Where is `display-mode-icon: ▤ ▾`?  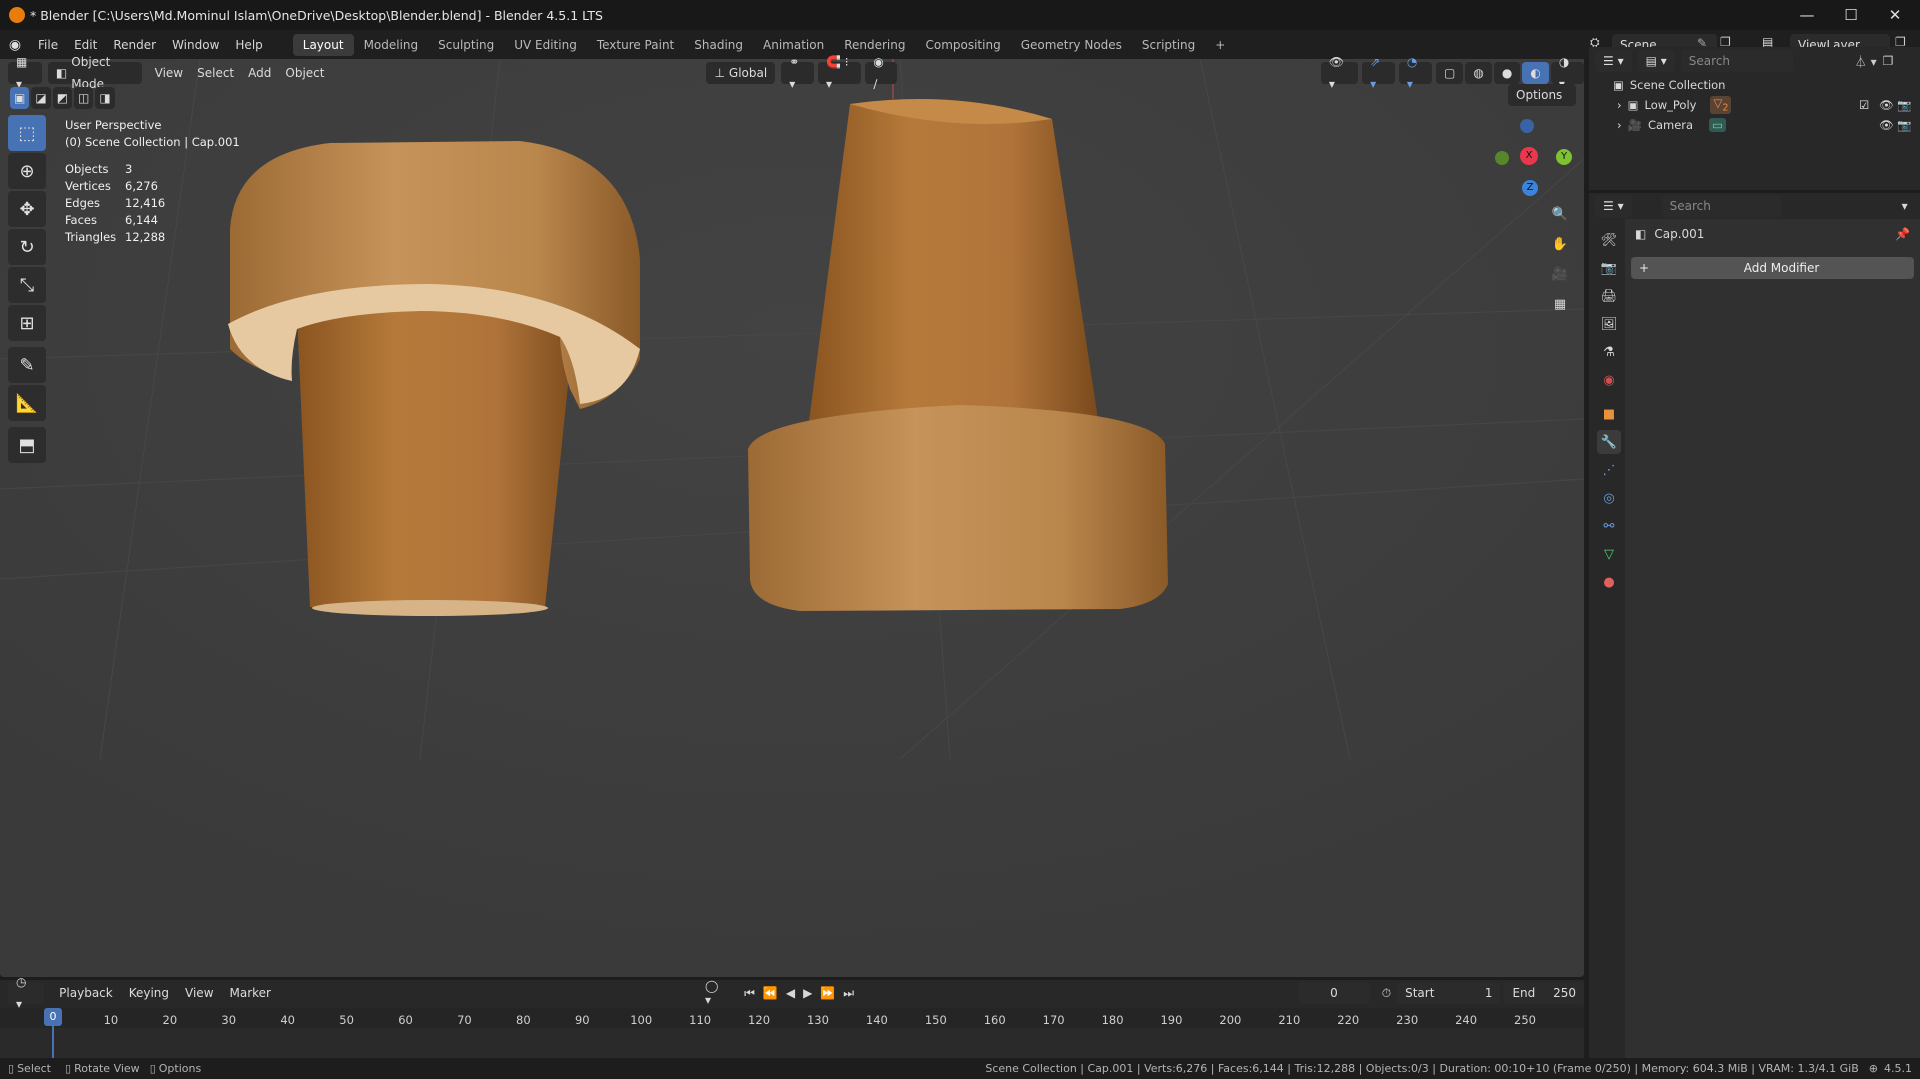 display-mode-icon: ▤ ▾ is located at coordinates (1656, 61).